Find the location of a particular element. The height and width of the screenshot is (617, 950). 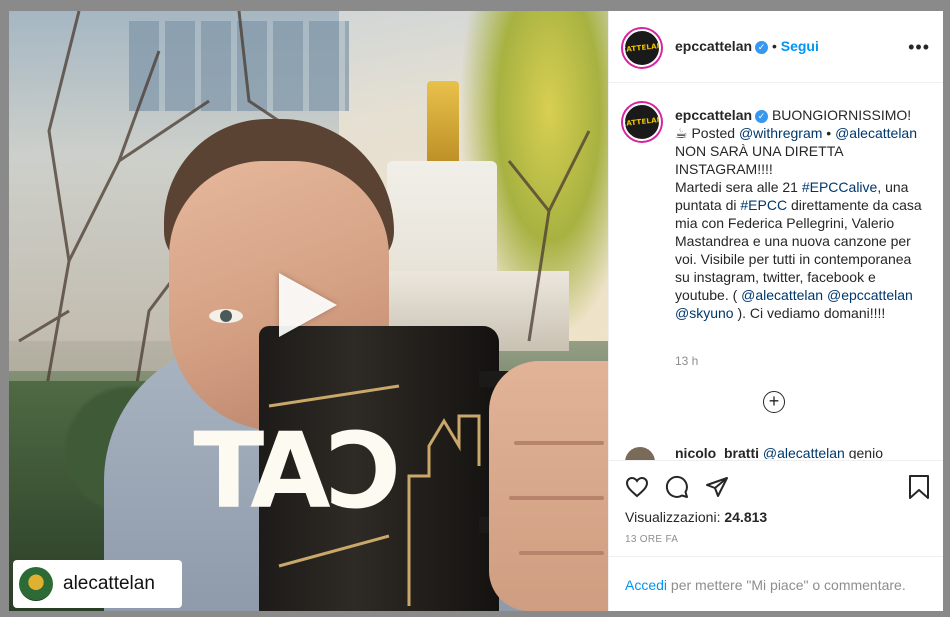

tag-username: alecattelan is located at coordinates (109, 583).